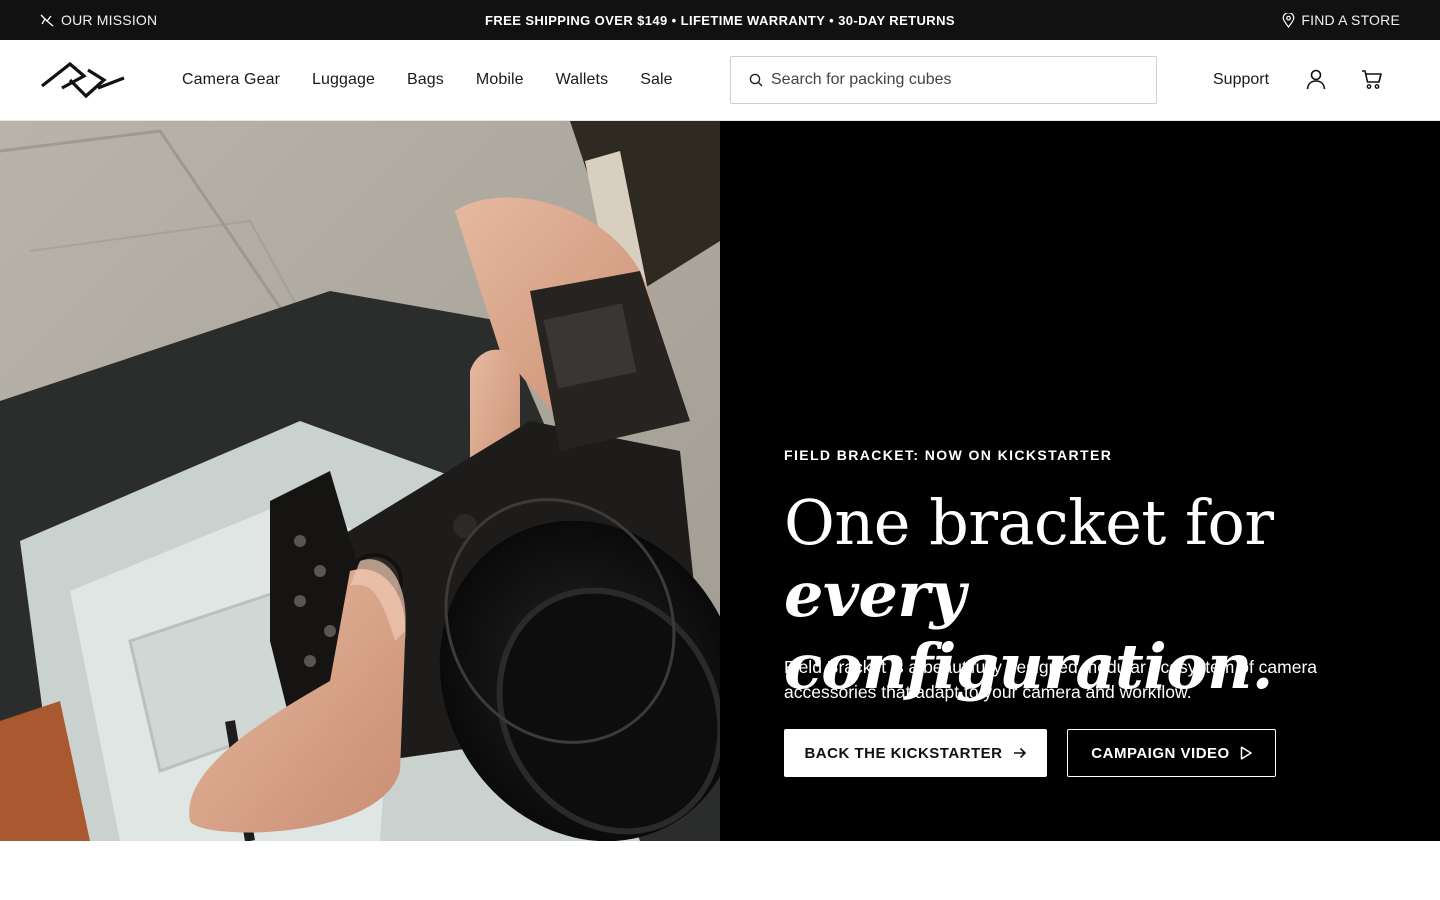  Describe the element at coordinates (109, 20) in the screenshot. I see `our-mission-label: OUR MISSION` at that location.